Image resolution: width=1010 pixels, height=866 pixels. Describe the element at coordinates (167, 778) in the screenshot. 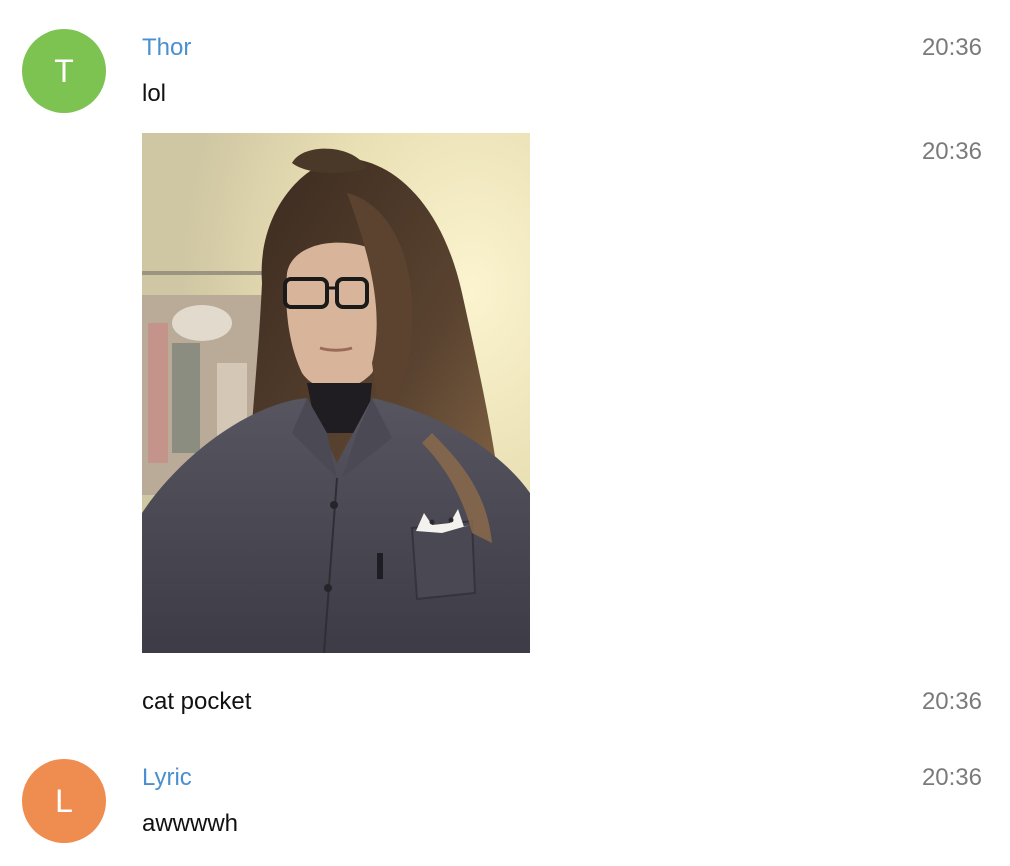

I see `sender-name-lyric: Lyric` at that location.